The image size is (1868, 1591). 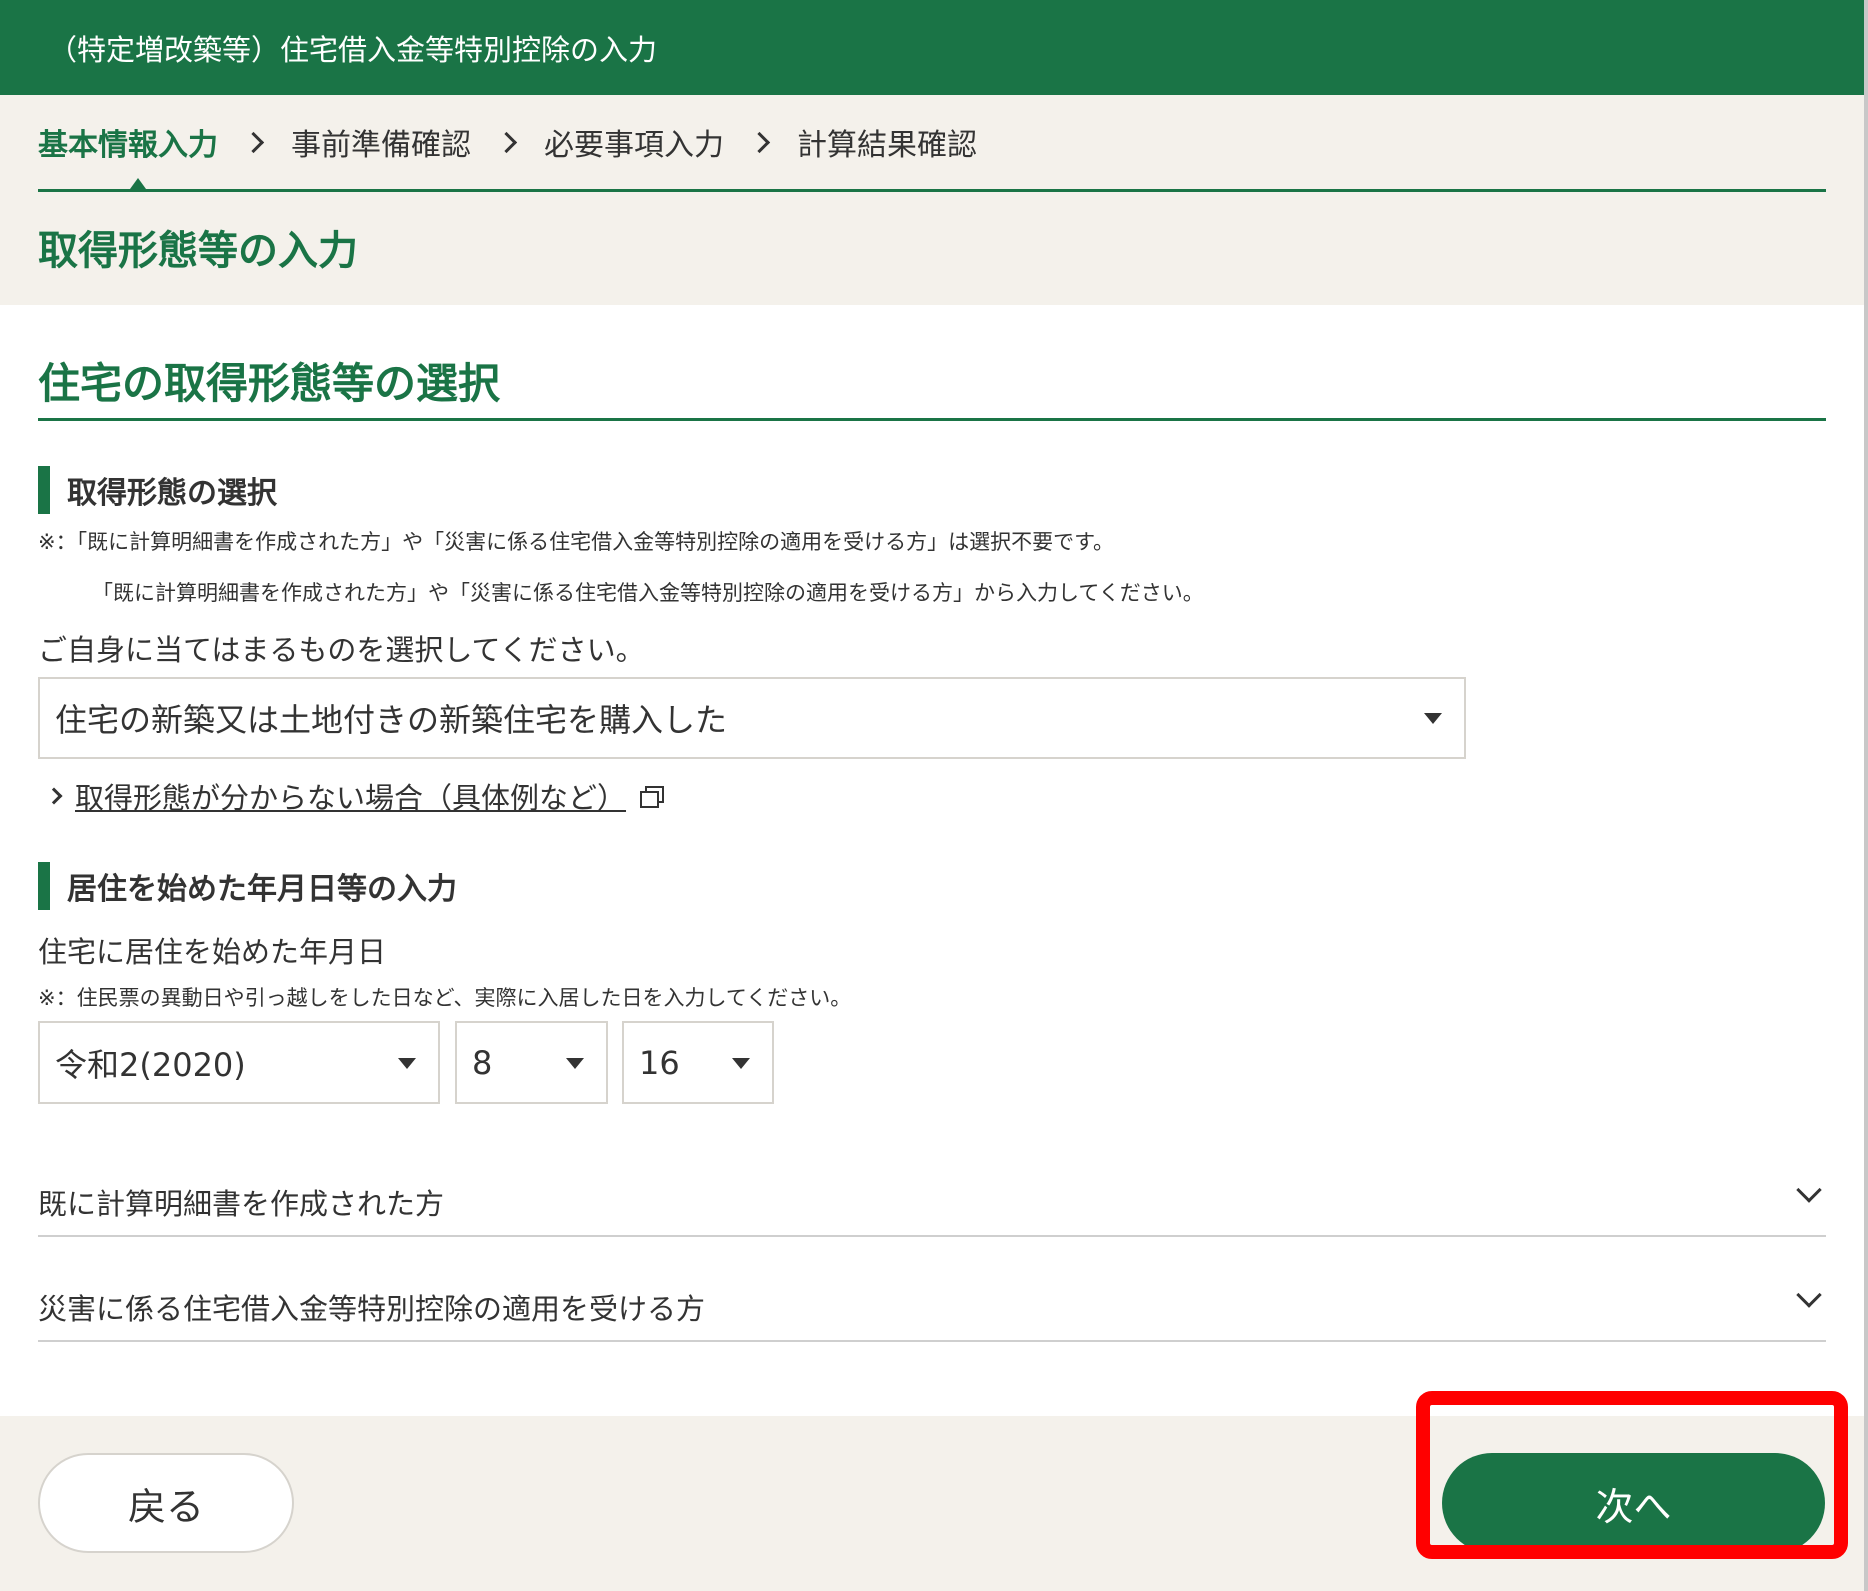 What do you see at coordinates (932, 419) in the screenshot?
I see `section-divider` at bounding box center [932, 419].